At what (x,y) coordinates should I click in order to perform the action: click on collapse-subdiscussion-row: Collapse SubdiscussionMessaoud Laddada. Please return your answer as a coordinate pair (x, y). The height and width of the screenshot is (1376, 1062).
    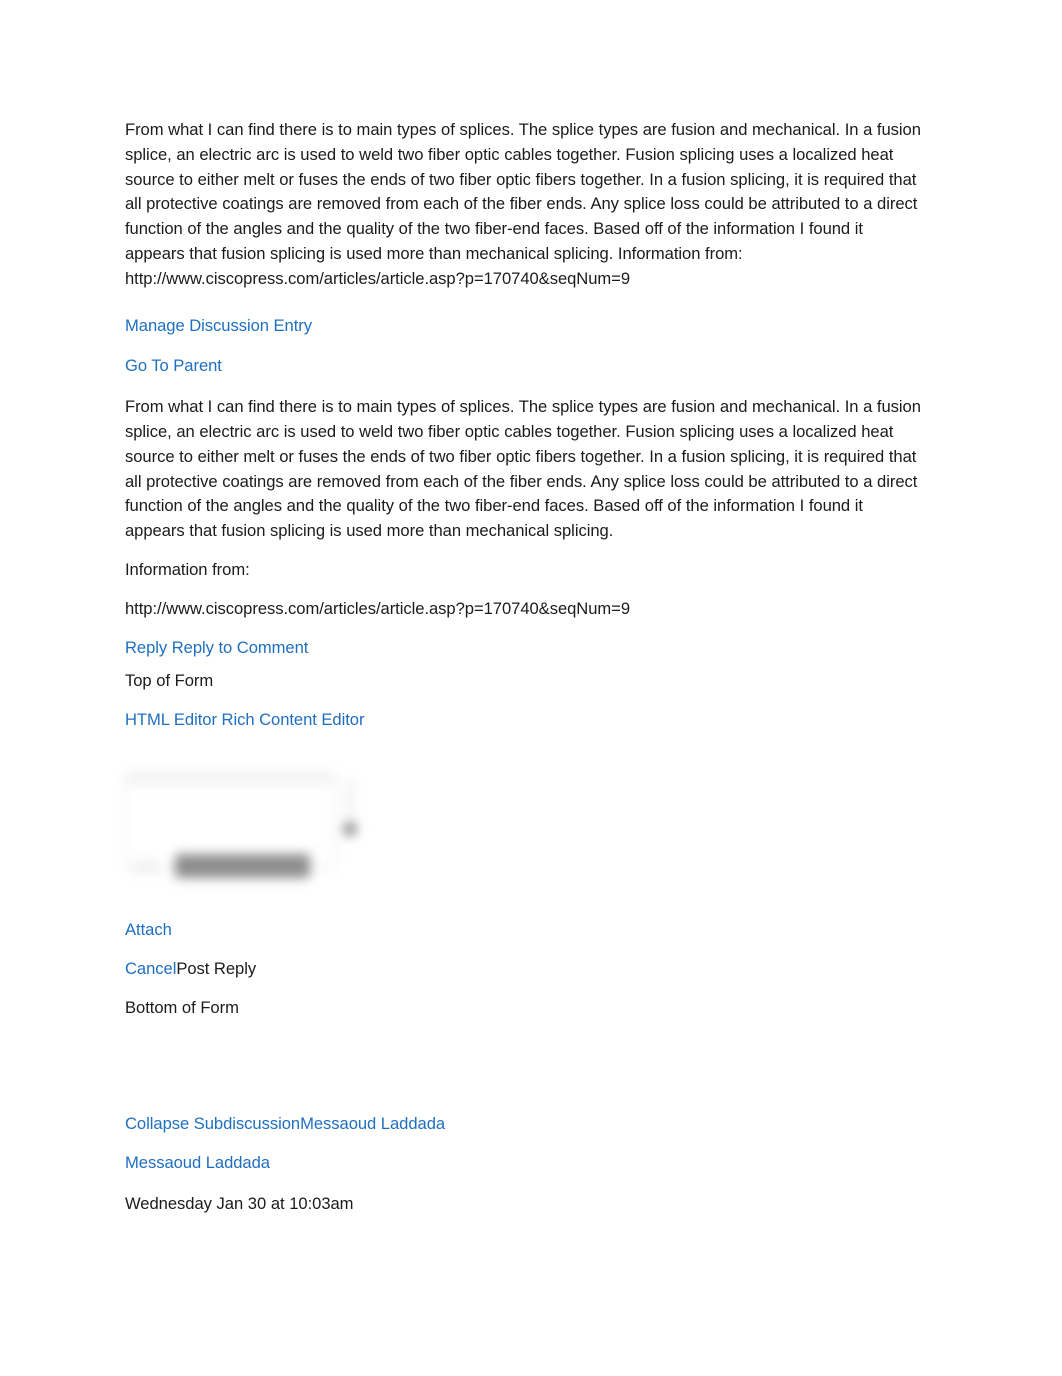
    Looking at the image, I should click on (523, 1124).